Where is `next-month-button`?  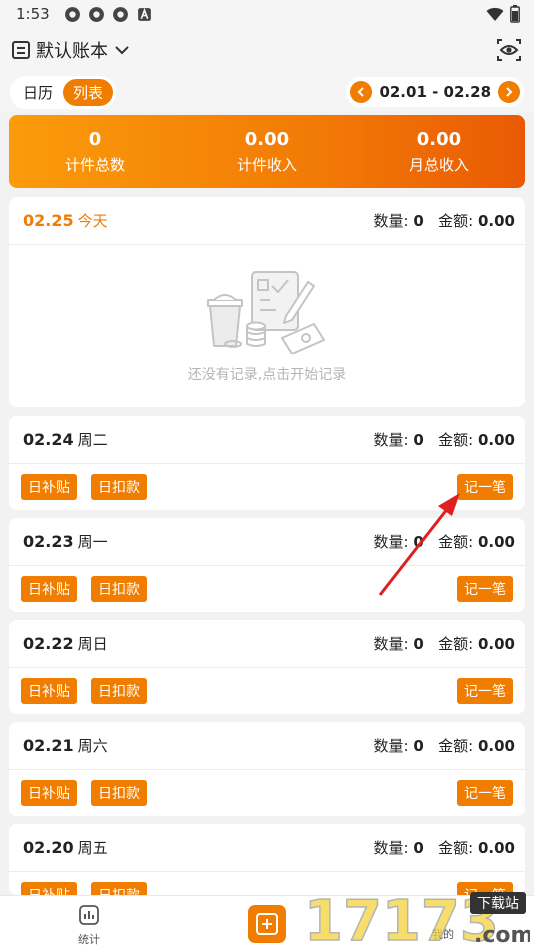
next-month-button is located at coordinates (509, 92).